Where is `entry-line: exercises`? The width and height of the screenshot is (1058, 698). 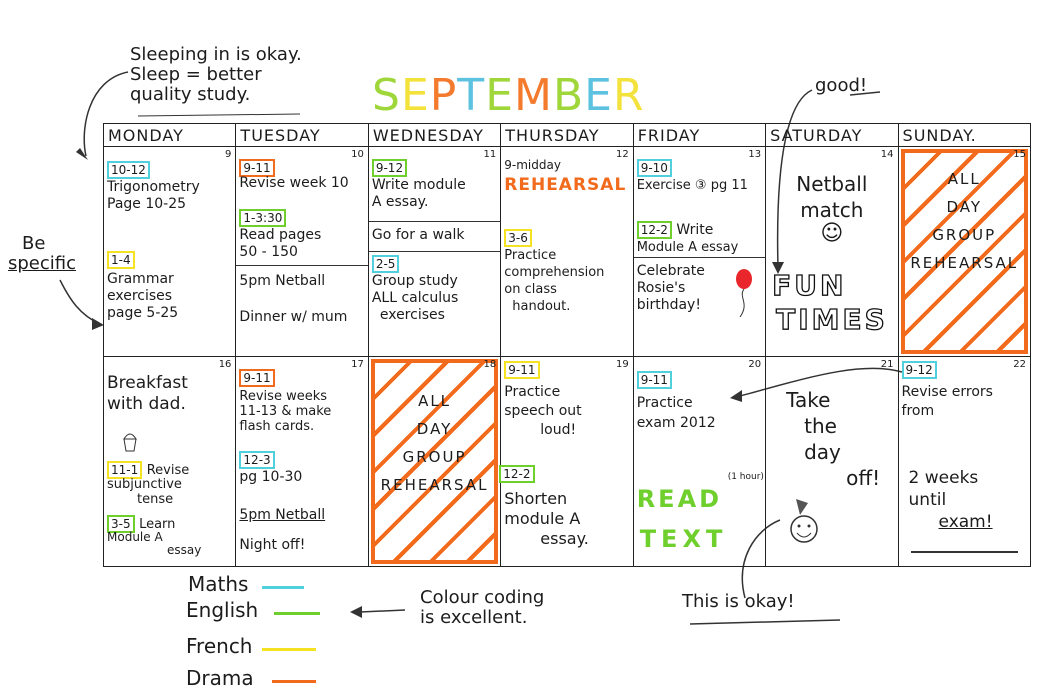 entry-line: exercises is located at coordinates (140, 296).